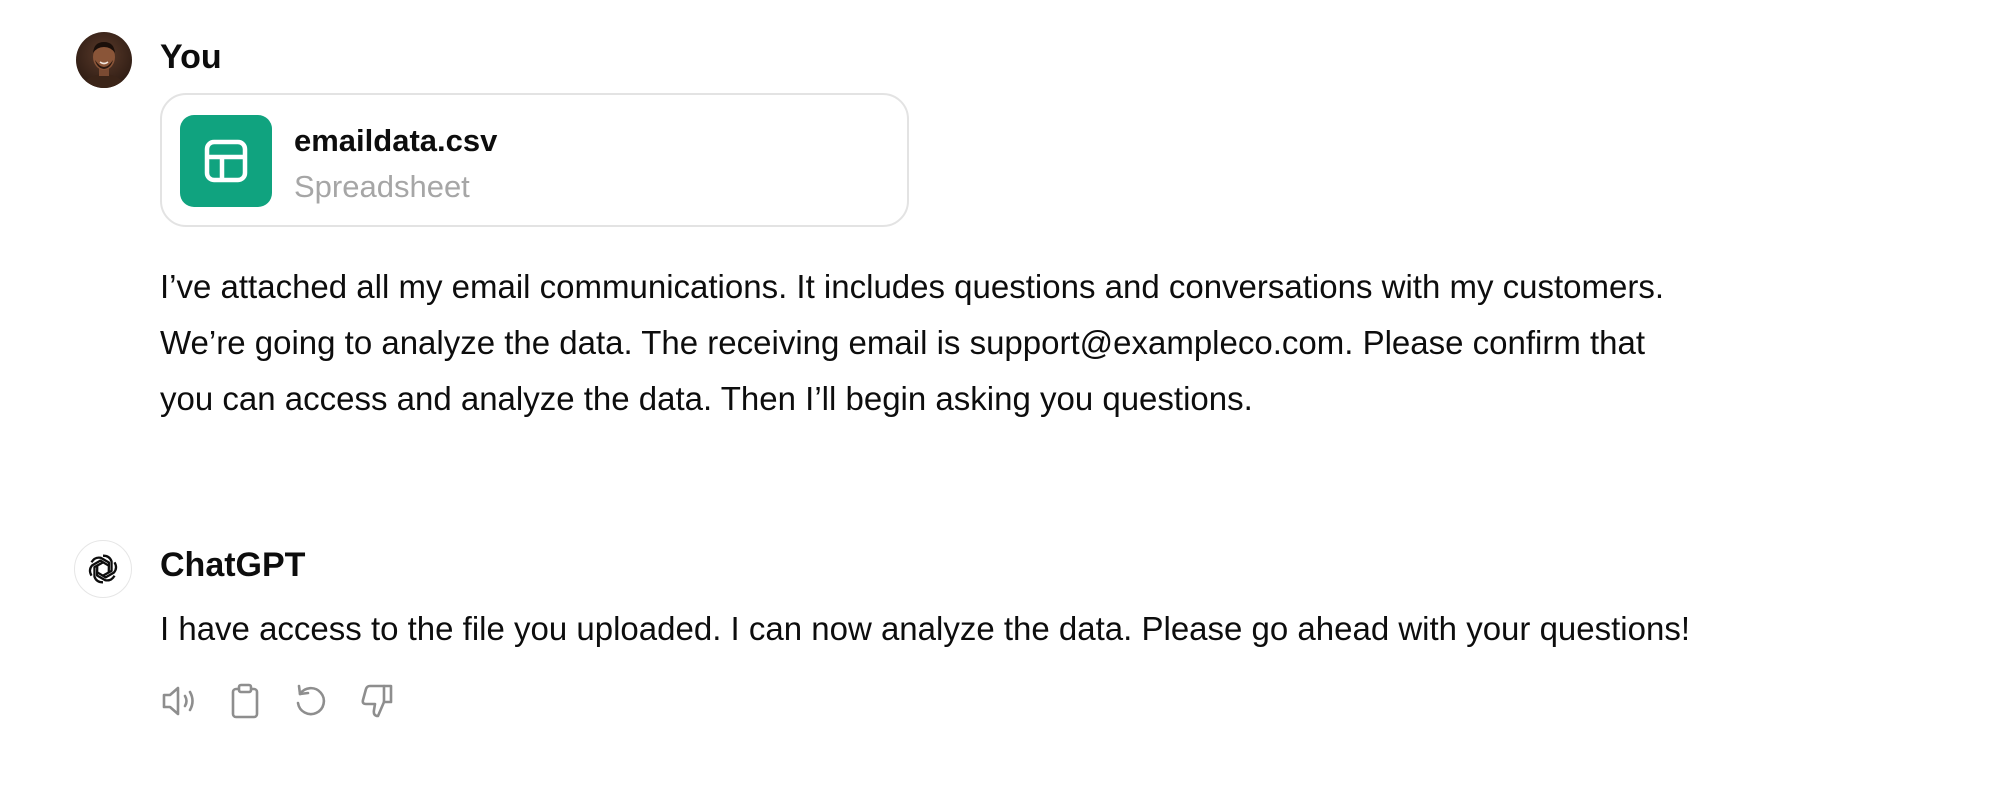  What do you see at coordinates (396, 140) in the screenshot?
I see `file-name: emaildata.csv` at bounding box center [396, 140].